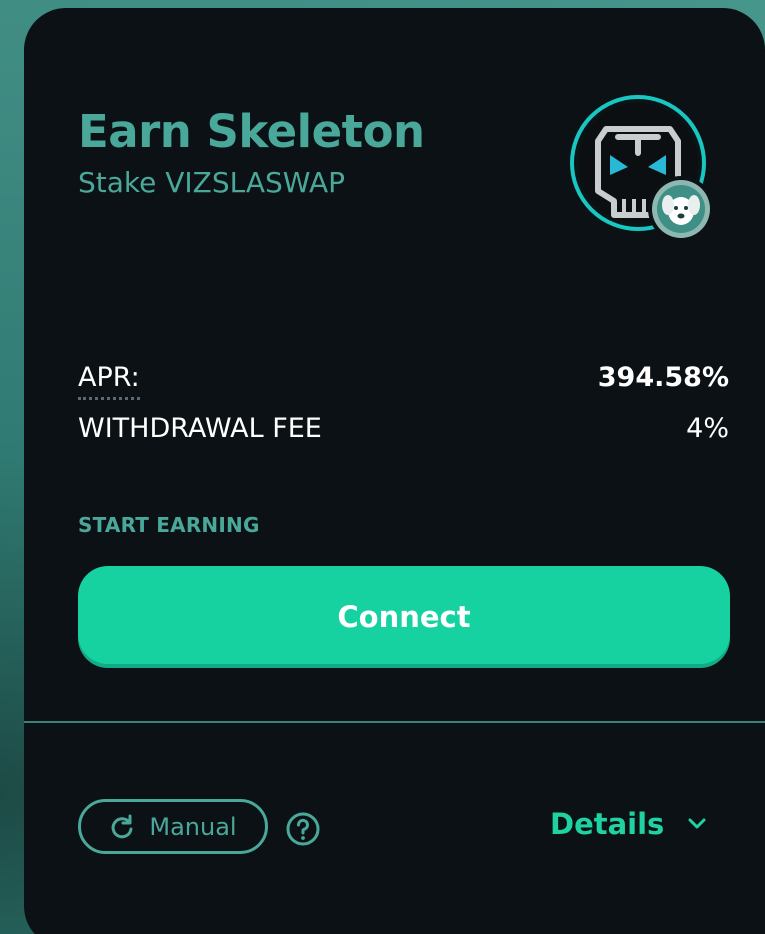 This screenshot has width=765, height=934. I want to click on manual-label: Manual, so click(193, 826).